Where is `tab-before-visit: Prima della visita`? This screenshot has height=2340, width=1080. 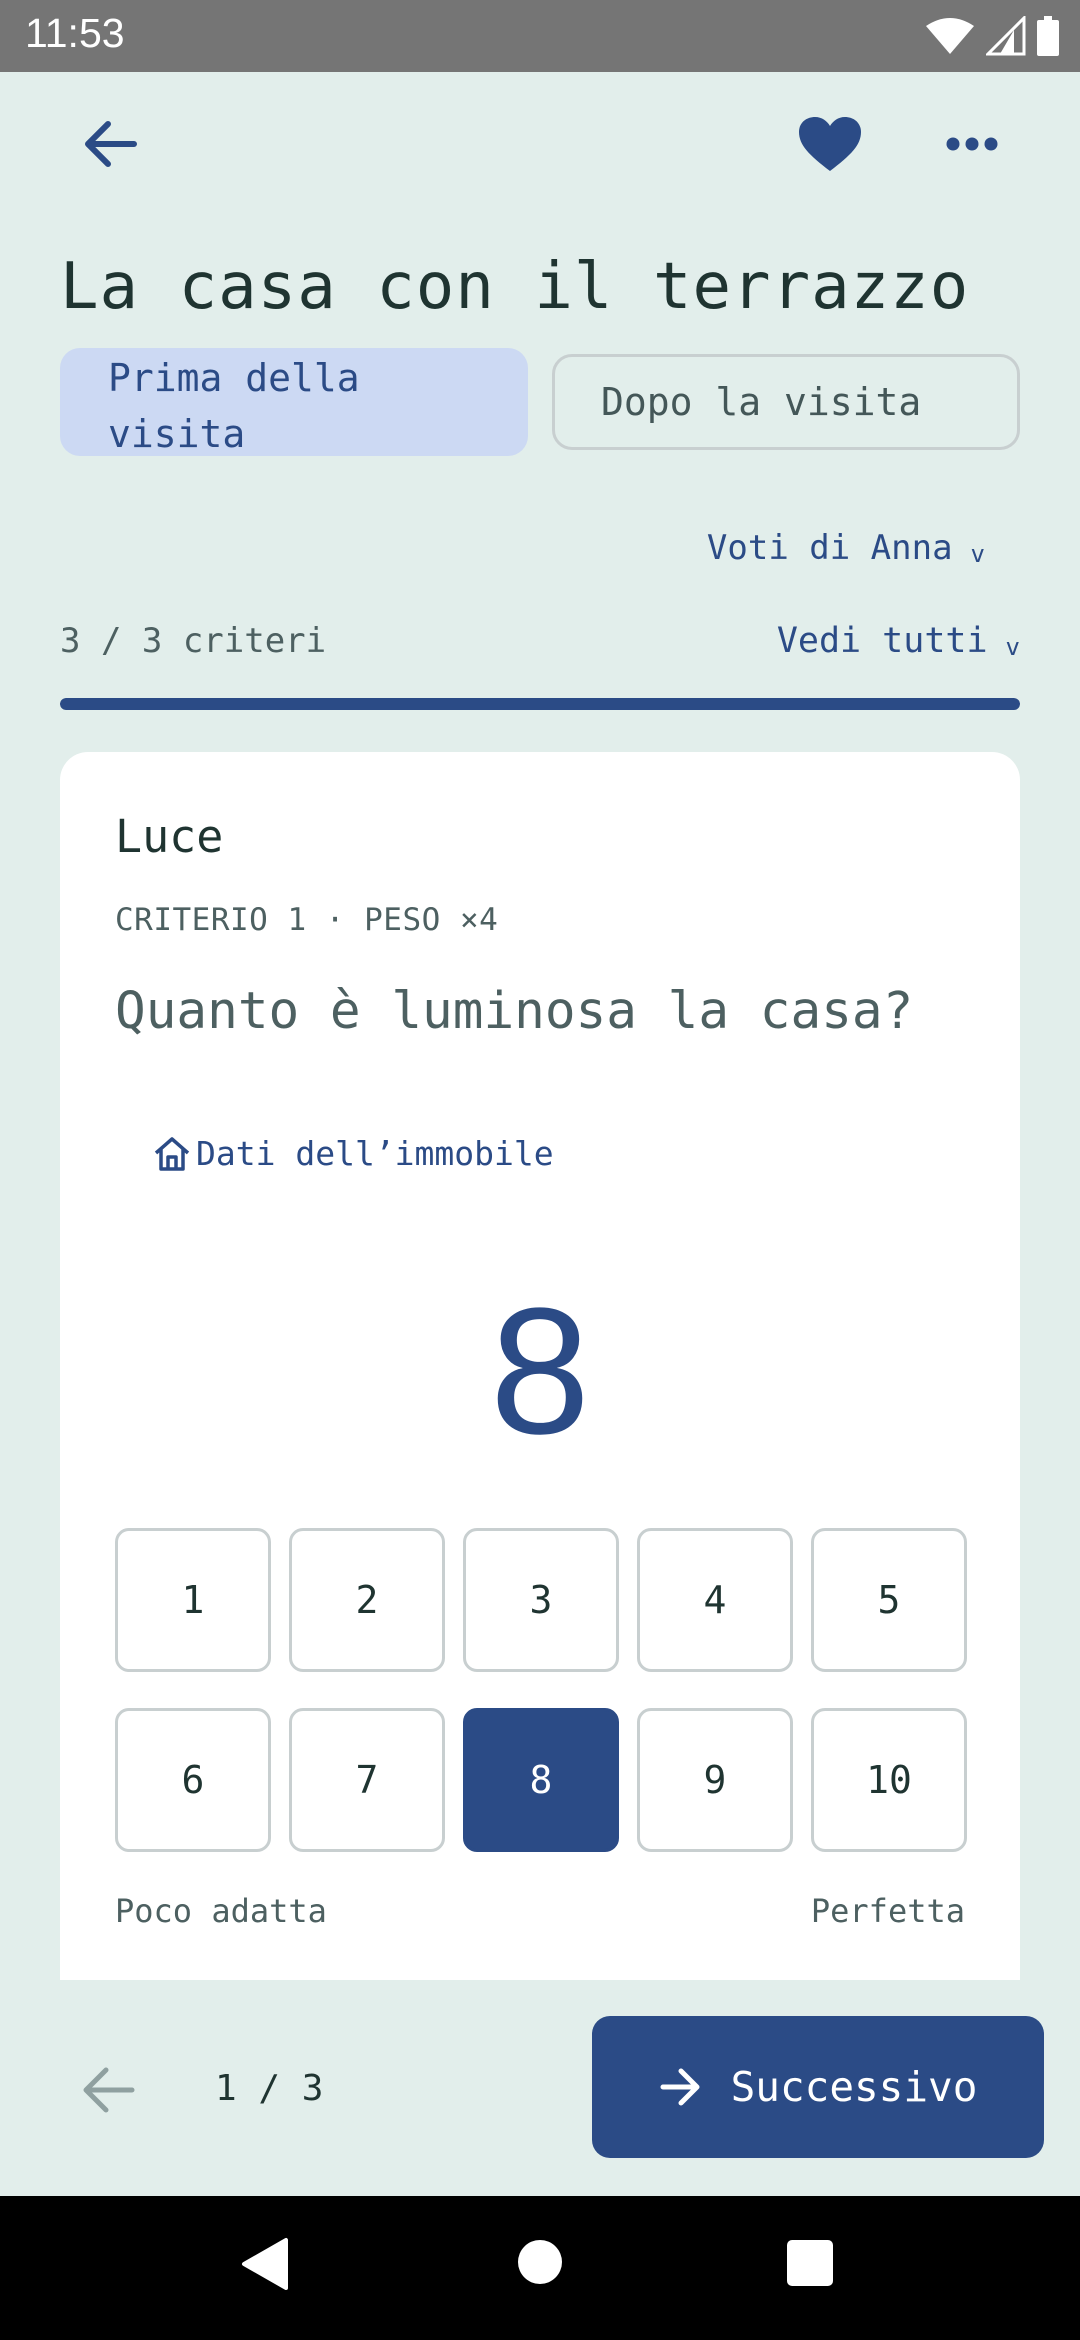 tab-before-visit: Prima della visita is located at coordinates (294, 402).